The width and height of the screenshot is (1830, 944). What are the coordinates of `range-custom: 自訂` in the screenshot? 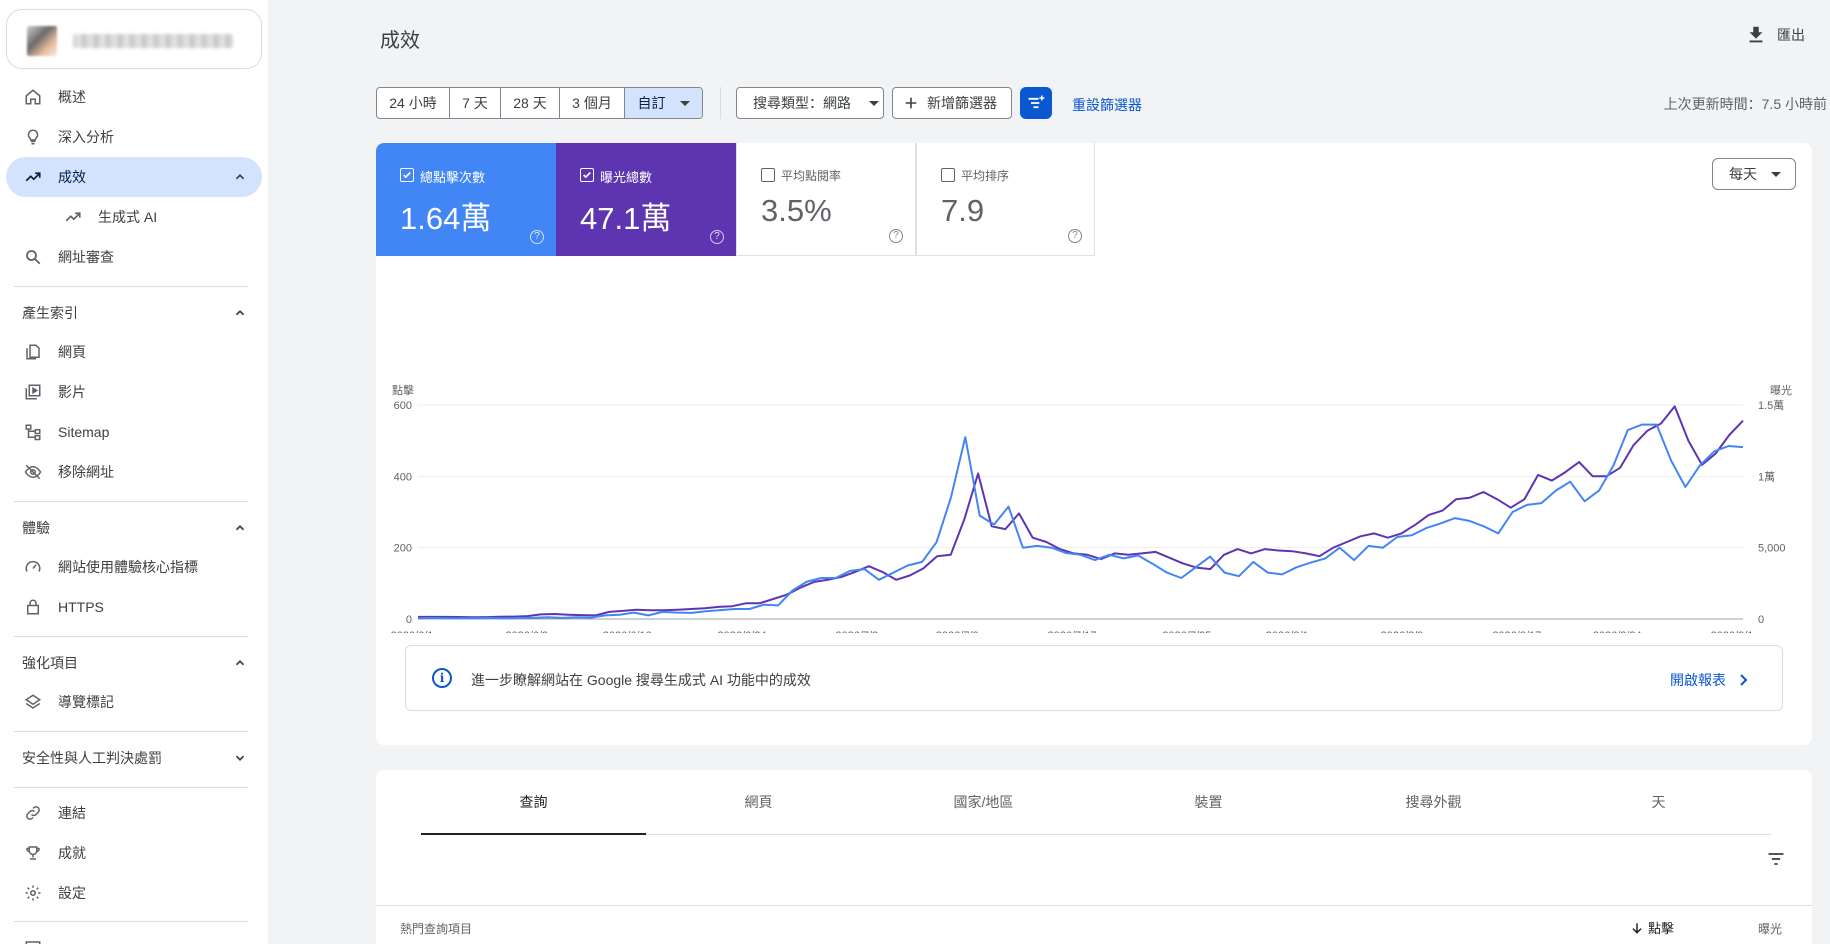 It's located at (663, 103).